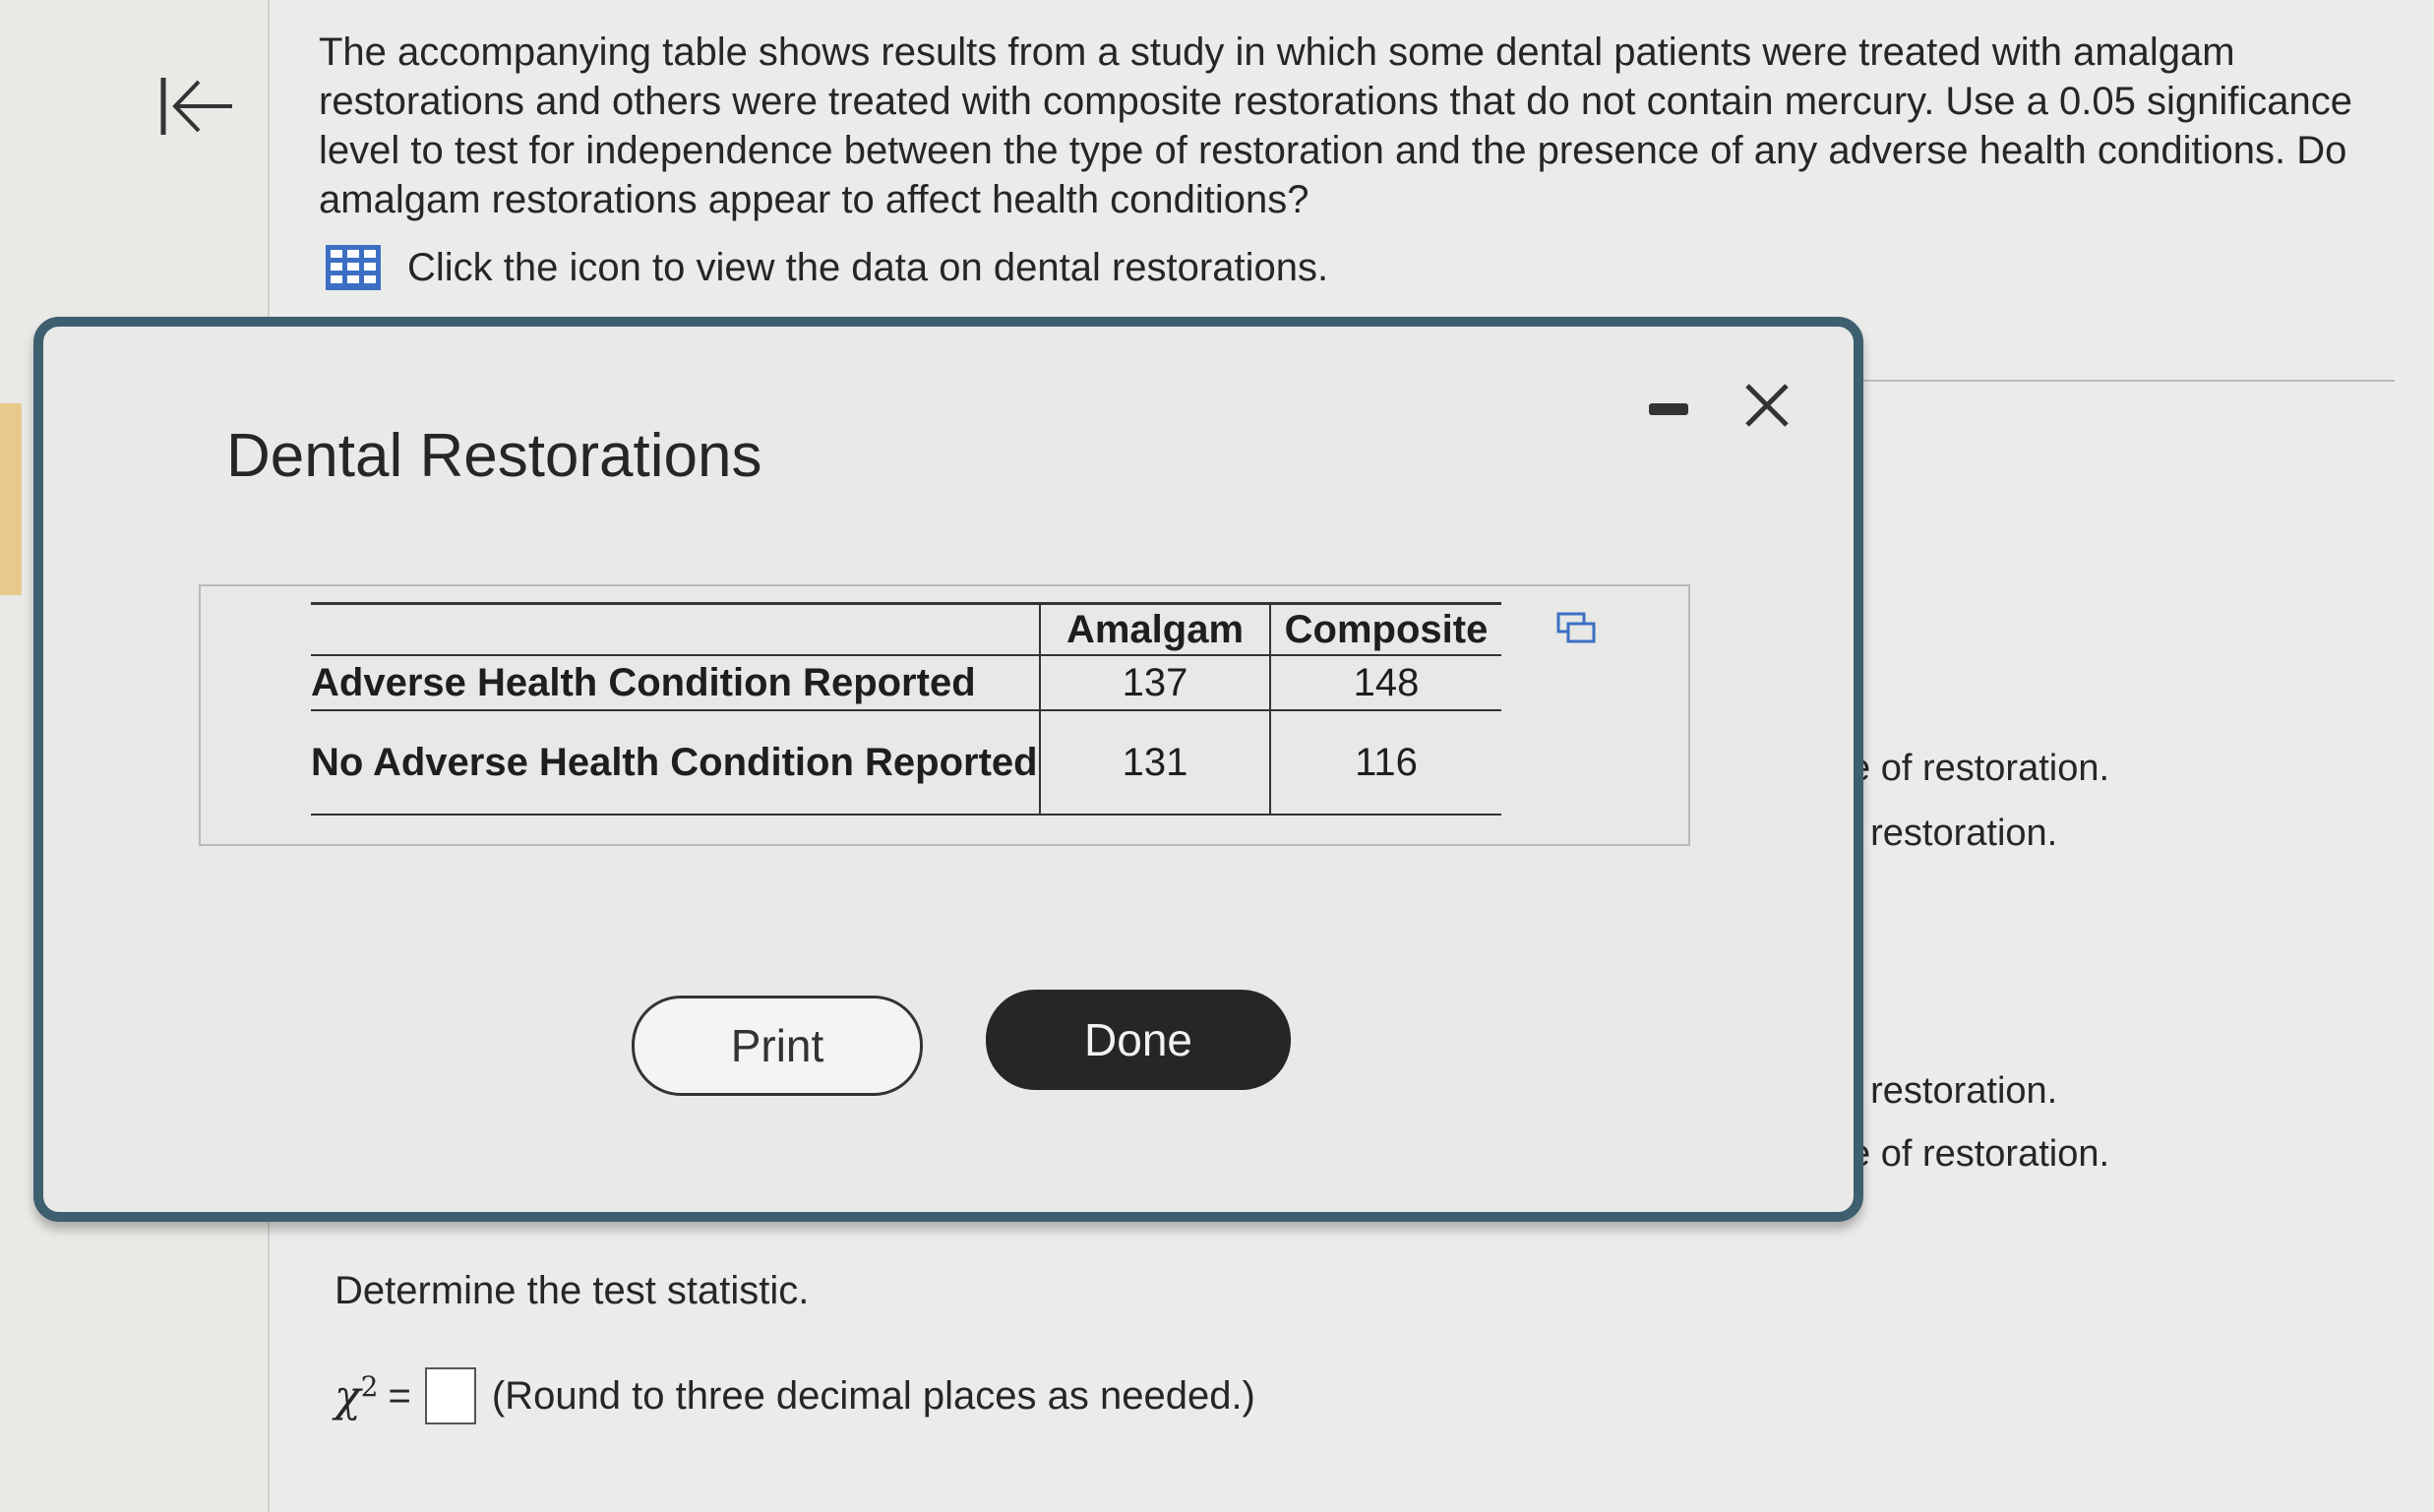 The width and height of the screenshot is (2434, 1512). What do you see at coordinates (675, 683) in the screenshot?
I see `row-label-adverse: Adverse Health Condition Reported` at bounding box center [675, 683].